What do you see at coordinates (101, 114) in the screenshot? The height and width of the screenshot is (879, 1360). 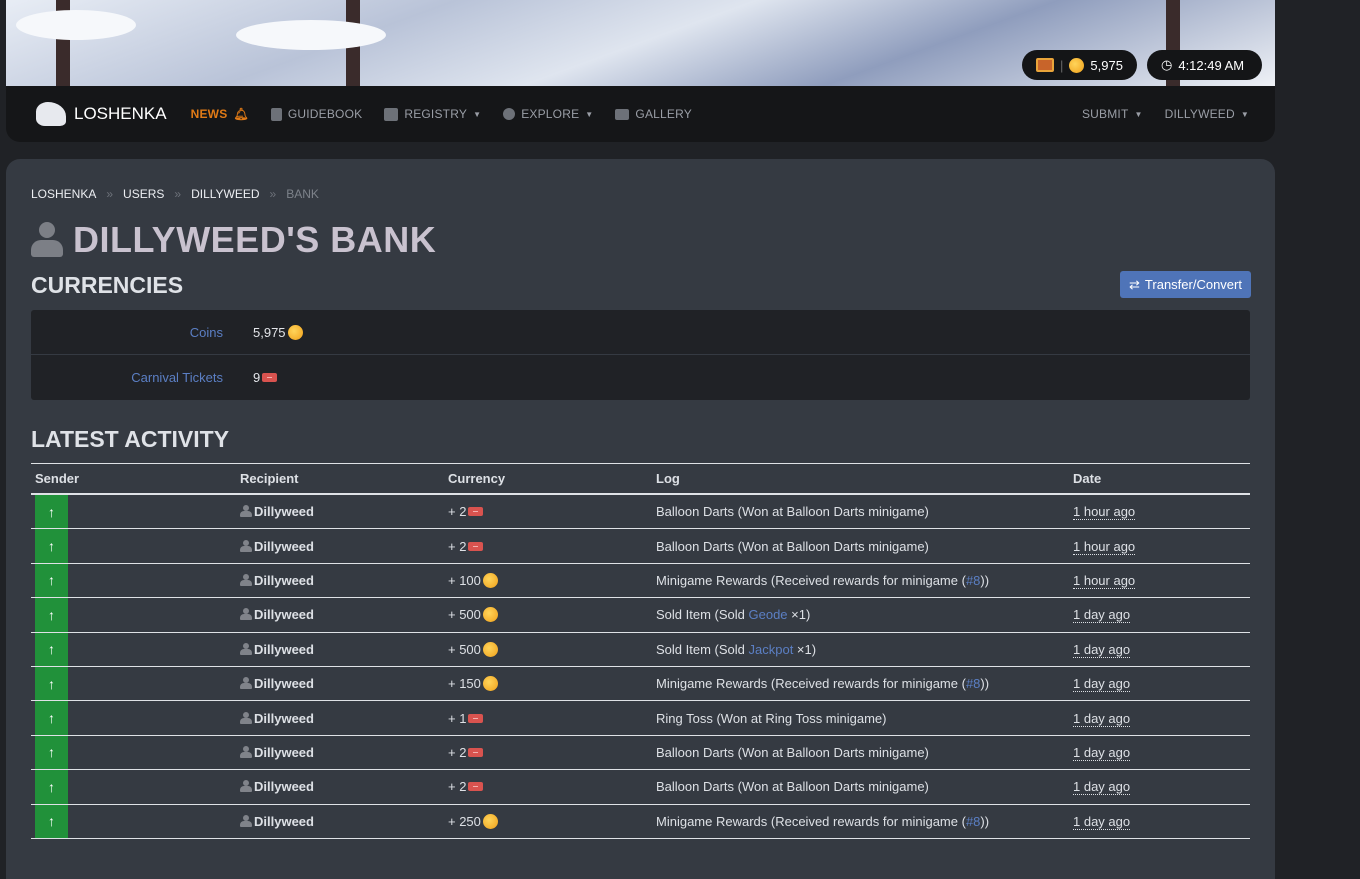 I see `brand-link: LOSHENKA` at bounding box center [101, 114].